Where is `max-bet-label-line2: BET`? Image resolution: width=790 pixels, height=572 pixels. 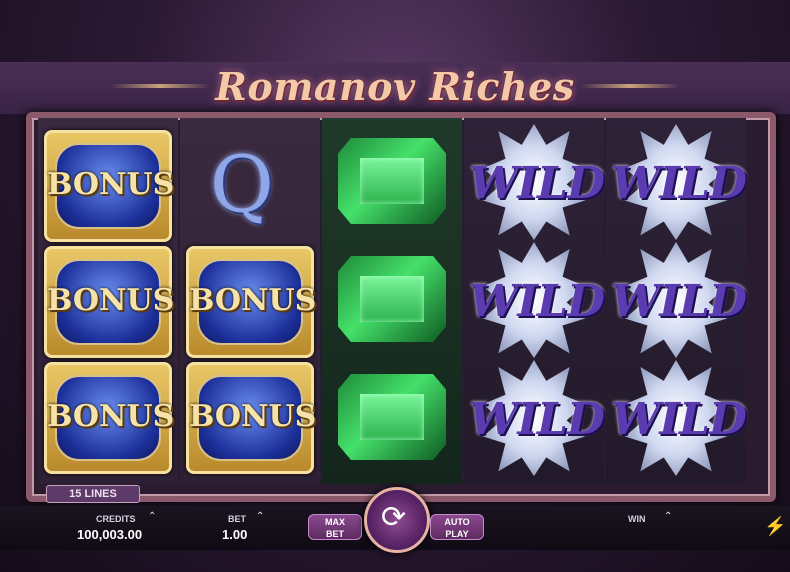
max-bet-label-line2: BET is located at coordinates (335, 534).